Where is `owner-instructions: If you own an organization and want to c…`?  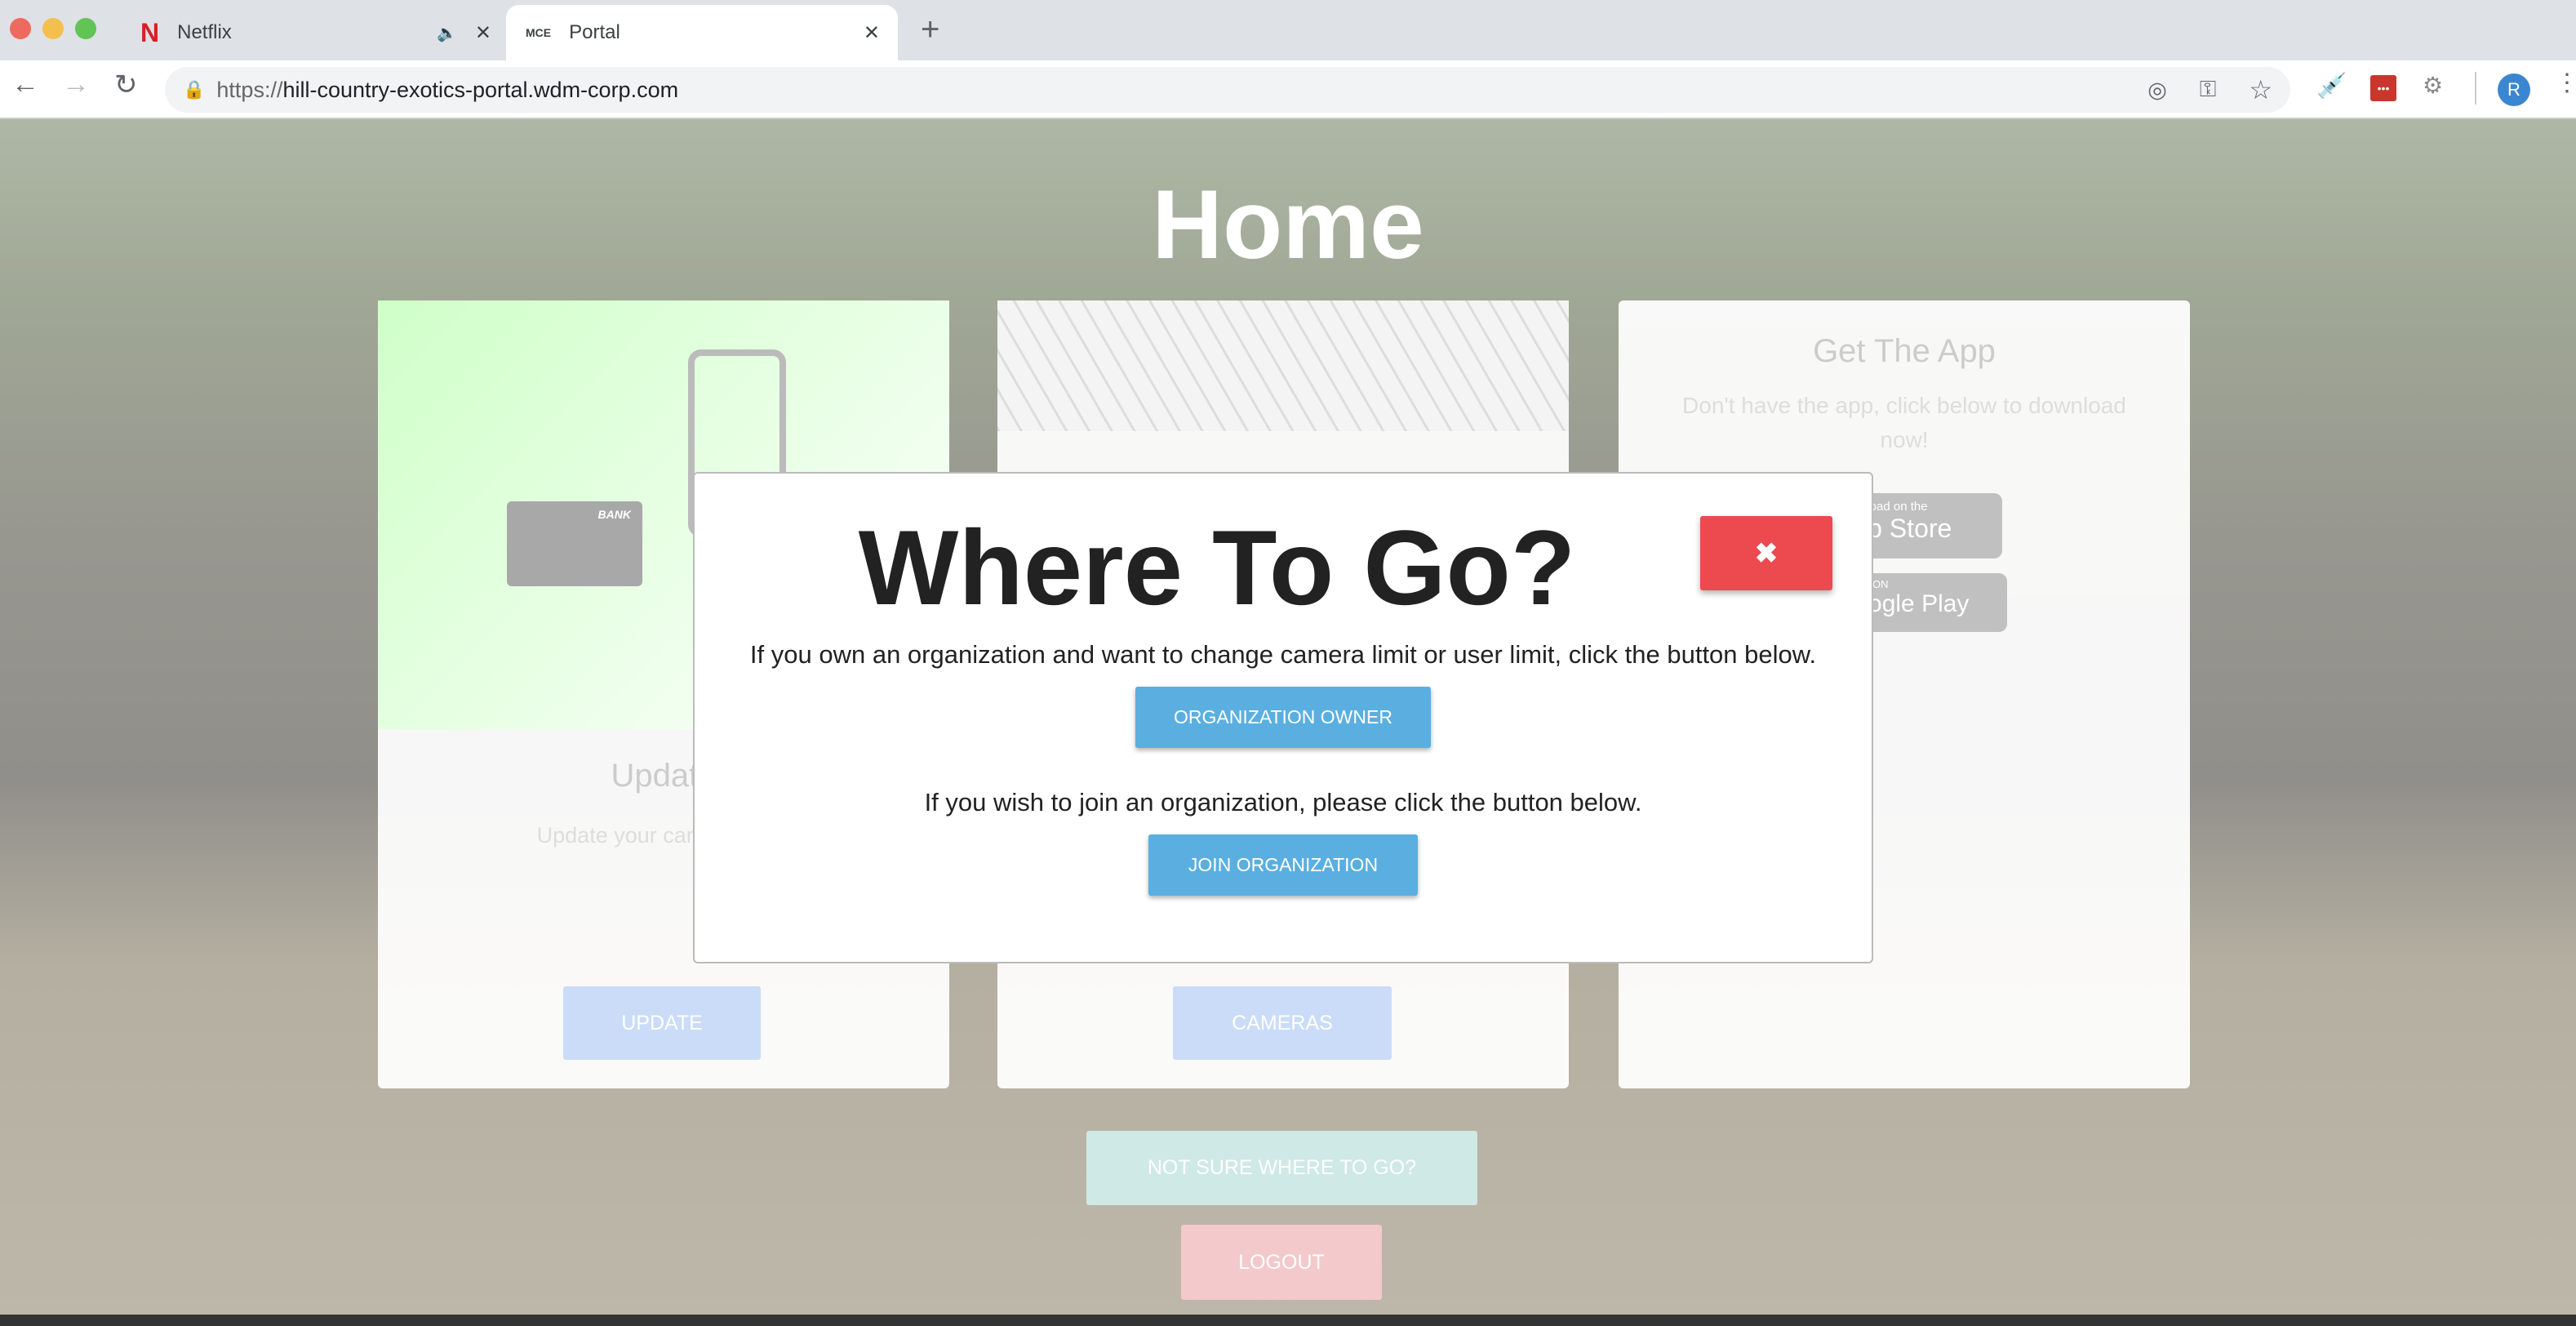
owner-instructions: If you own an organization and want to c… is located at coordinates (1283, 654).